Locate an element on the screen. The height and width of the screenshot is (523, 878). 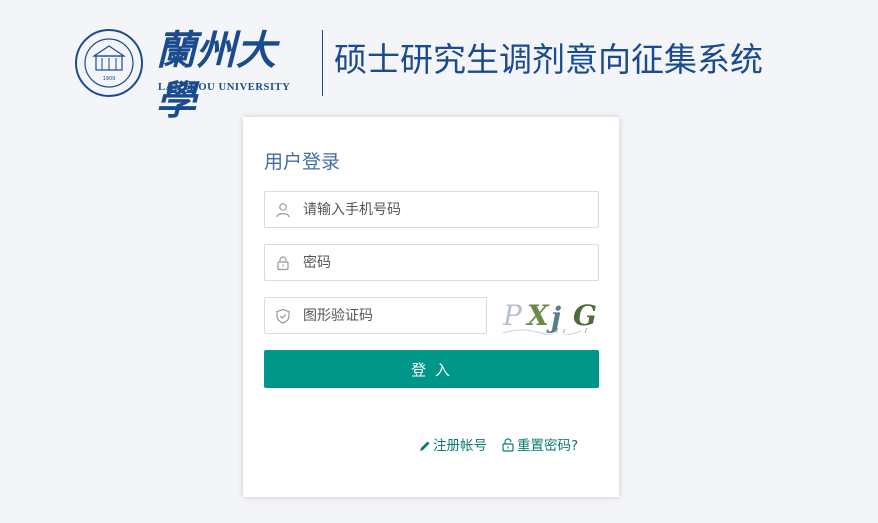
login-button: 登 入 is located at coordinates (431, 369).